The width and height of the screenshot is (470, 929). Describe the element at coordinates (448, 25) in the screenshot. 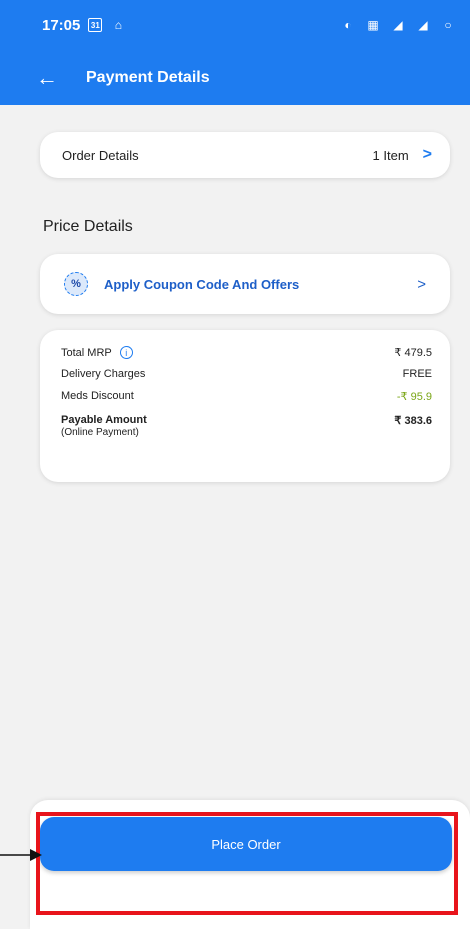

I see `battery-icon: ○` at that location.